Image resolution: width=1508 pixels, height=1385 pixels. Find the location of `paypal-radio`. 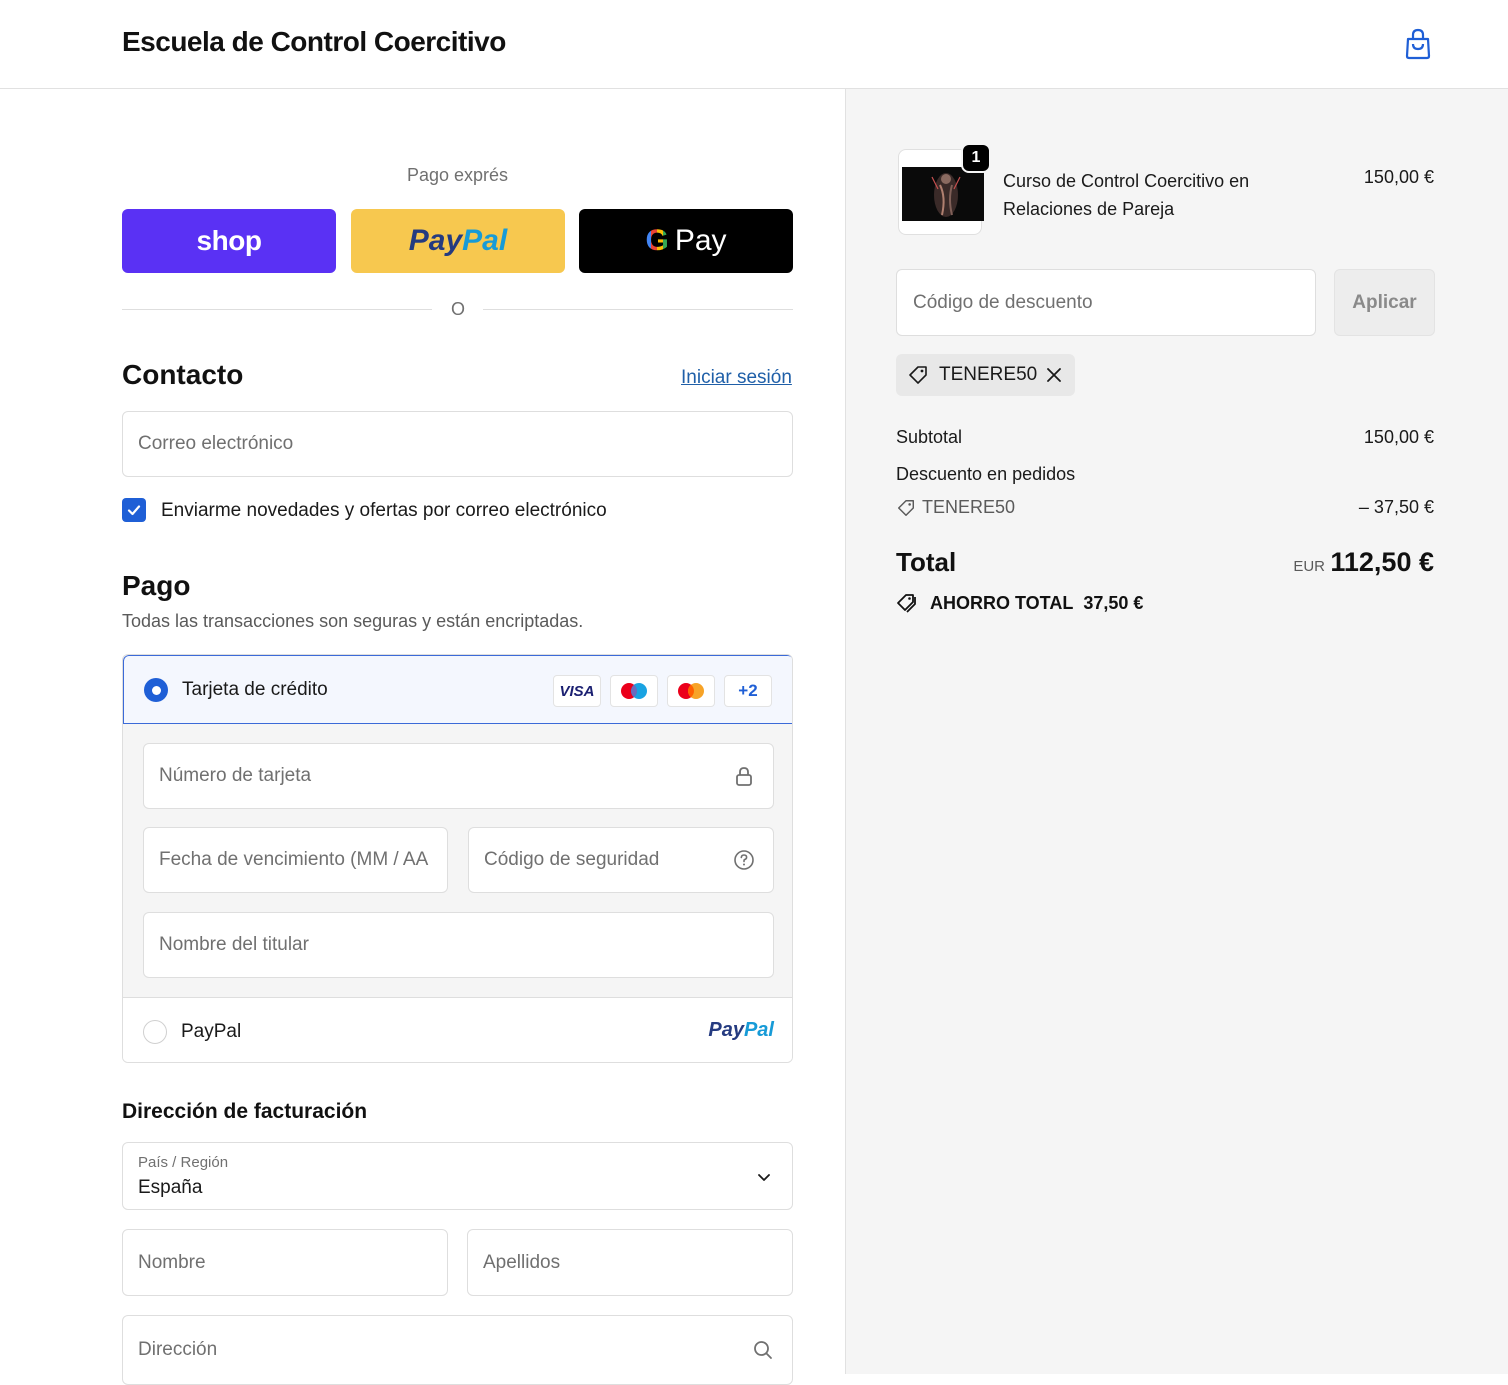

paypal-radio is located at coordinates (155, 1032).